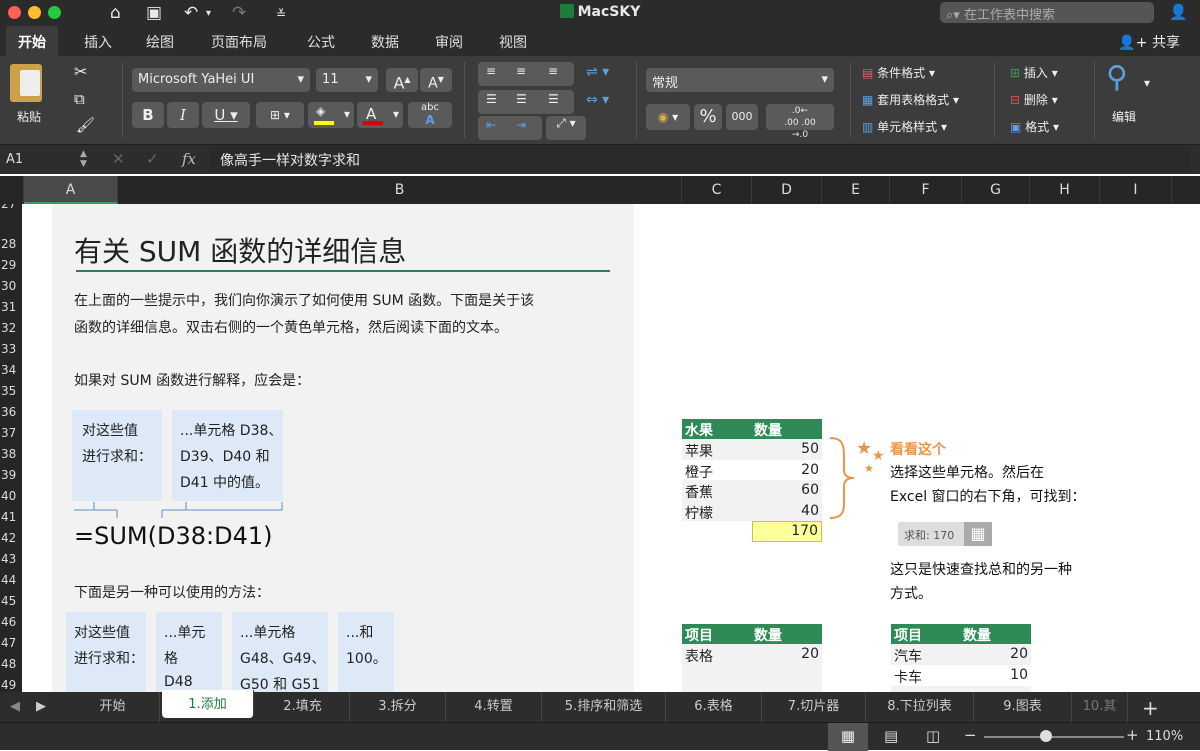  I want to click on table-row: 汽车 20, so click(961, 654).